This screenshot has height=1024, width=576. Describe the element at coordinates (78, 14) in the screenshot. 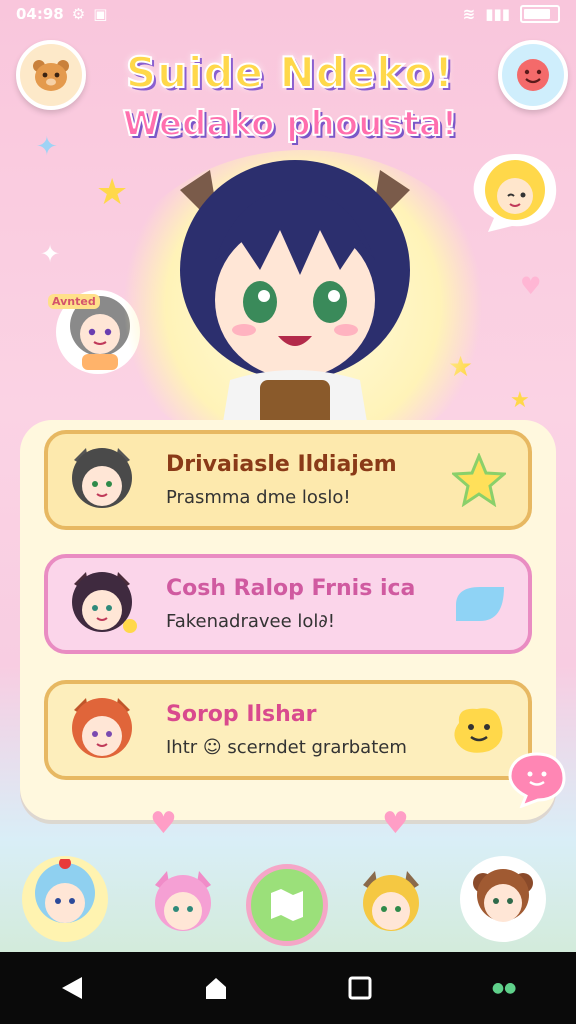

I see `settings-icon: ⚙` at that location.